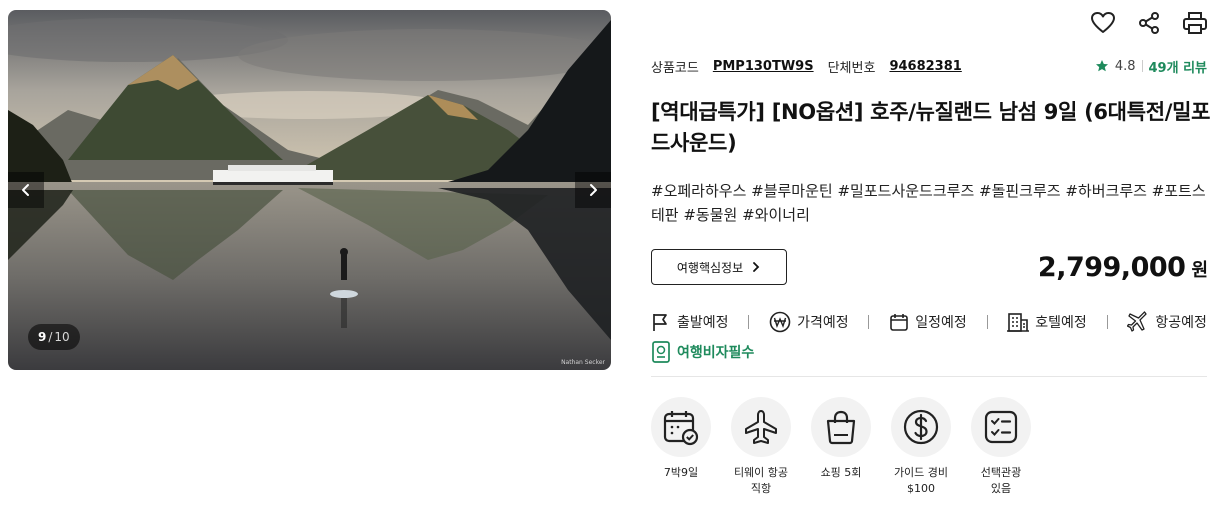 The height and width of the screenshot is (506, 1218). I want to click on shopping-bag-icon, so click(841, 427).